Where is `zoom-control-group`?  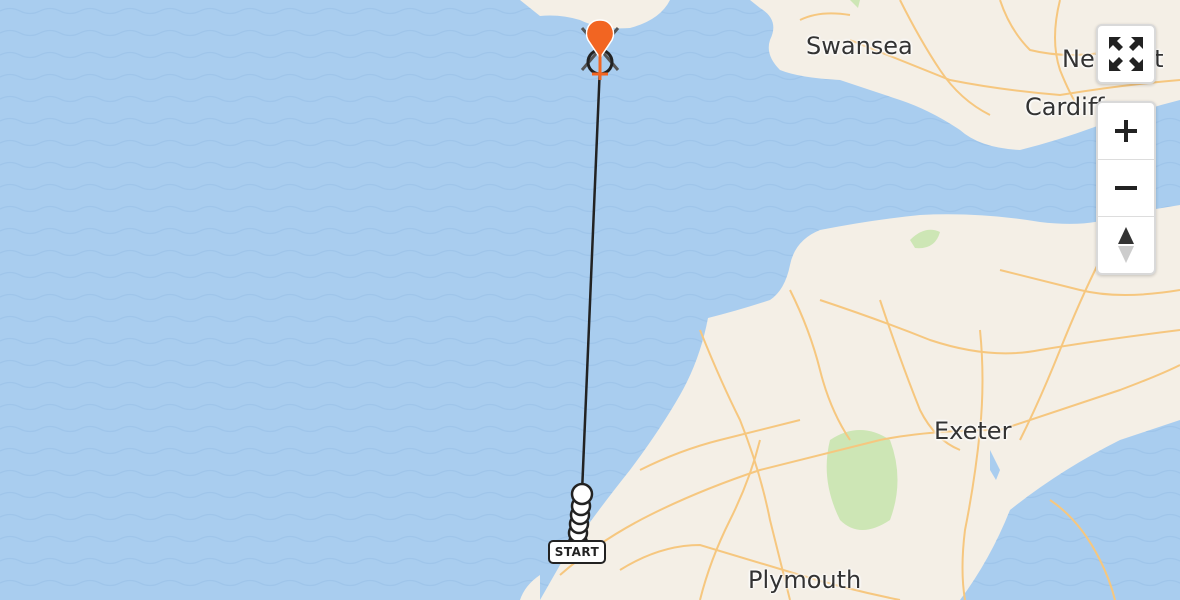
zoom-control-group is located at coordinates (1126, 188).